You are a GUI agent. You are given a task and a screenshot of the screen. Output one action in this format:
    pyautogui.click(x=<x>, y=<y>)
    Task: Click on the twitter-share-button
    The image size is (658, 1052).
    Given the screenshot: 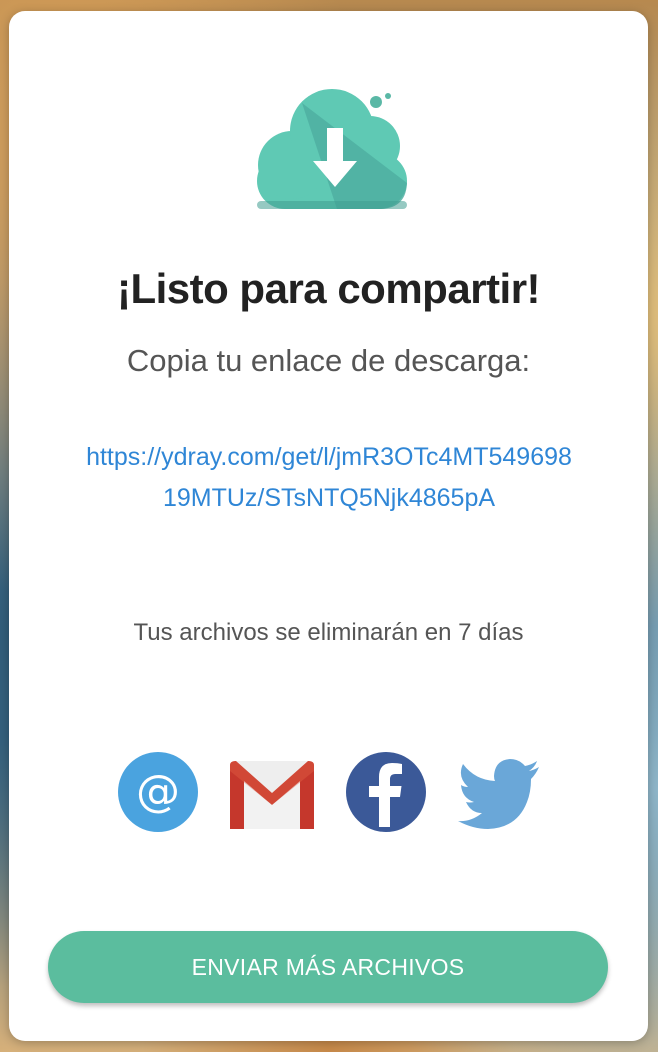 What is the action you would take?
    pyautogui.click(x=500, y=792)
    